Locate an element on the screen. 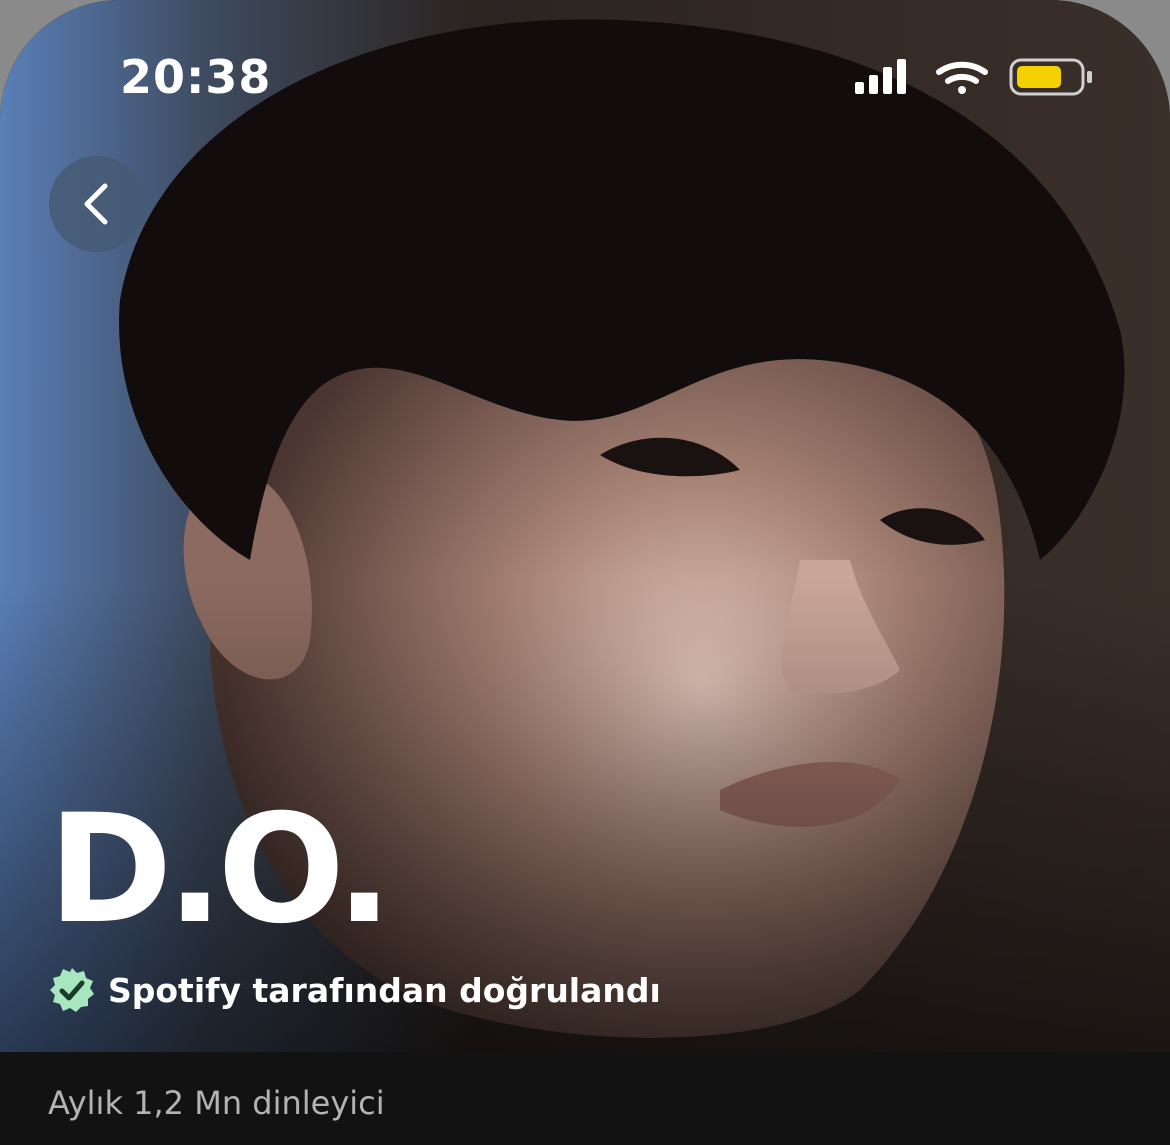  status-time: 20:38 is located at coordinates (196, 77).